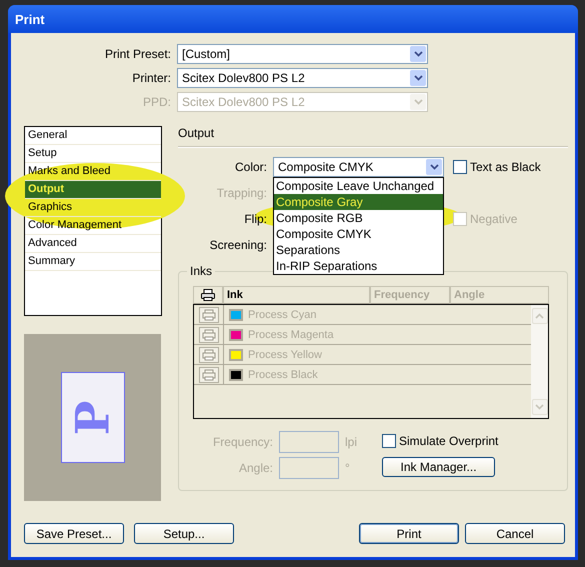 The image size is (585, 567). Describe the element at coordinates (302, 54) in the screenshot. I see `dropdown: [Custom]` at that location.